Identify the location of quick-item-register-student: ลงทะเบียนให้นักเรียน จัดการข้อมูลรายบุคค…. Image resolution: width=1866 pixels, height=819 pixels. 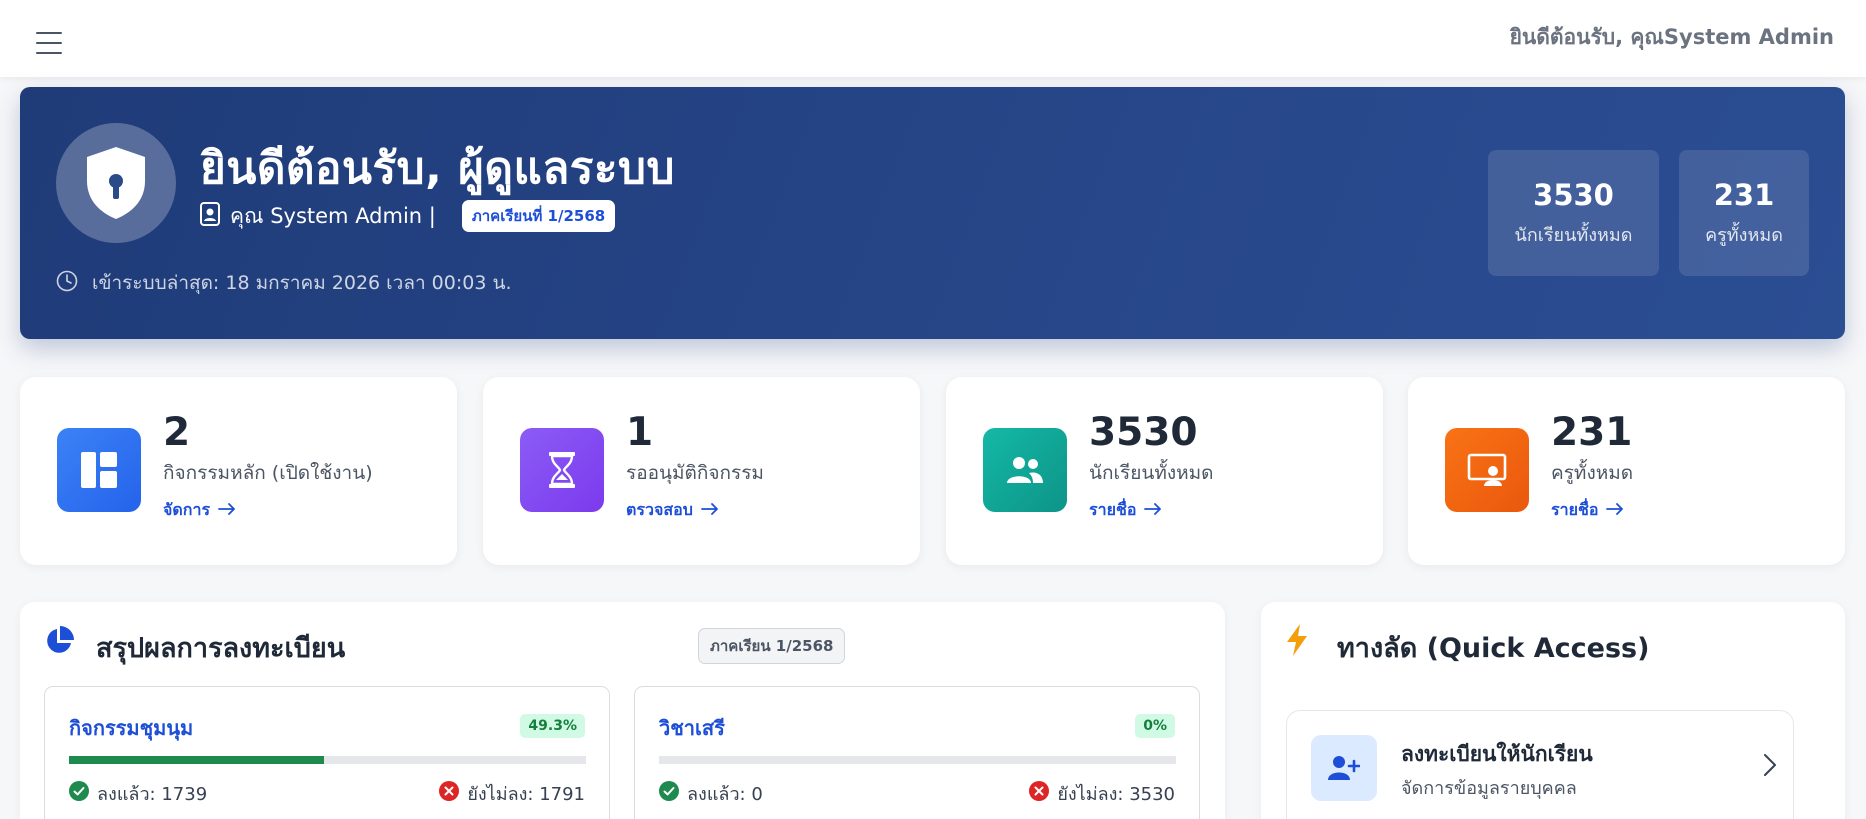
(1540, 764).